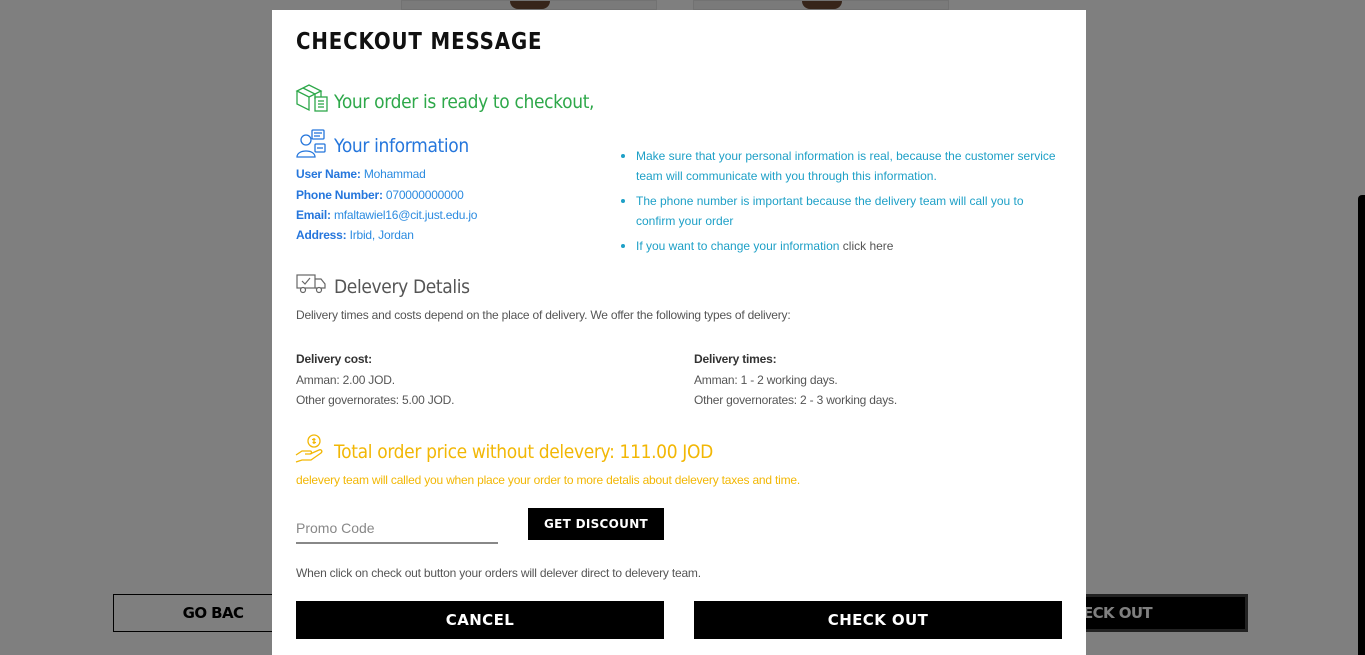 The width and height of the screenshot is (1365, 655). I want to click on scrollbar, so click(1361, 327).